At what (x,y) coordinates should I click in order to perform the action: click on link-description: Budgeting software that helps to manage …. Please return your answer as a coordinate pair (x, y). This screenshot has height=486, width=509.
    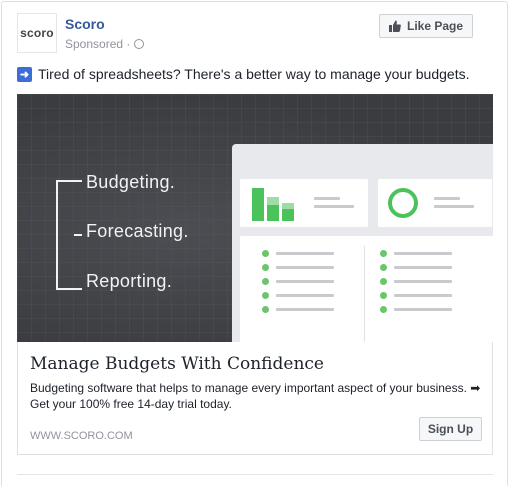
    Looking at the image, I should click on (255, 396).